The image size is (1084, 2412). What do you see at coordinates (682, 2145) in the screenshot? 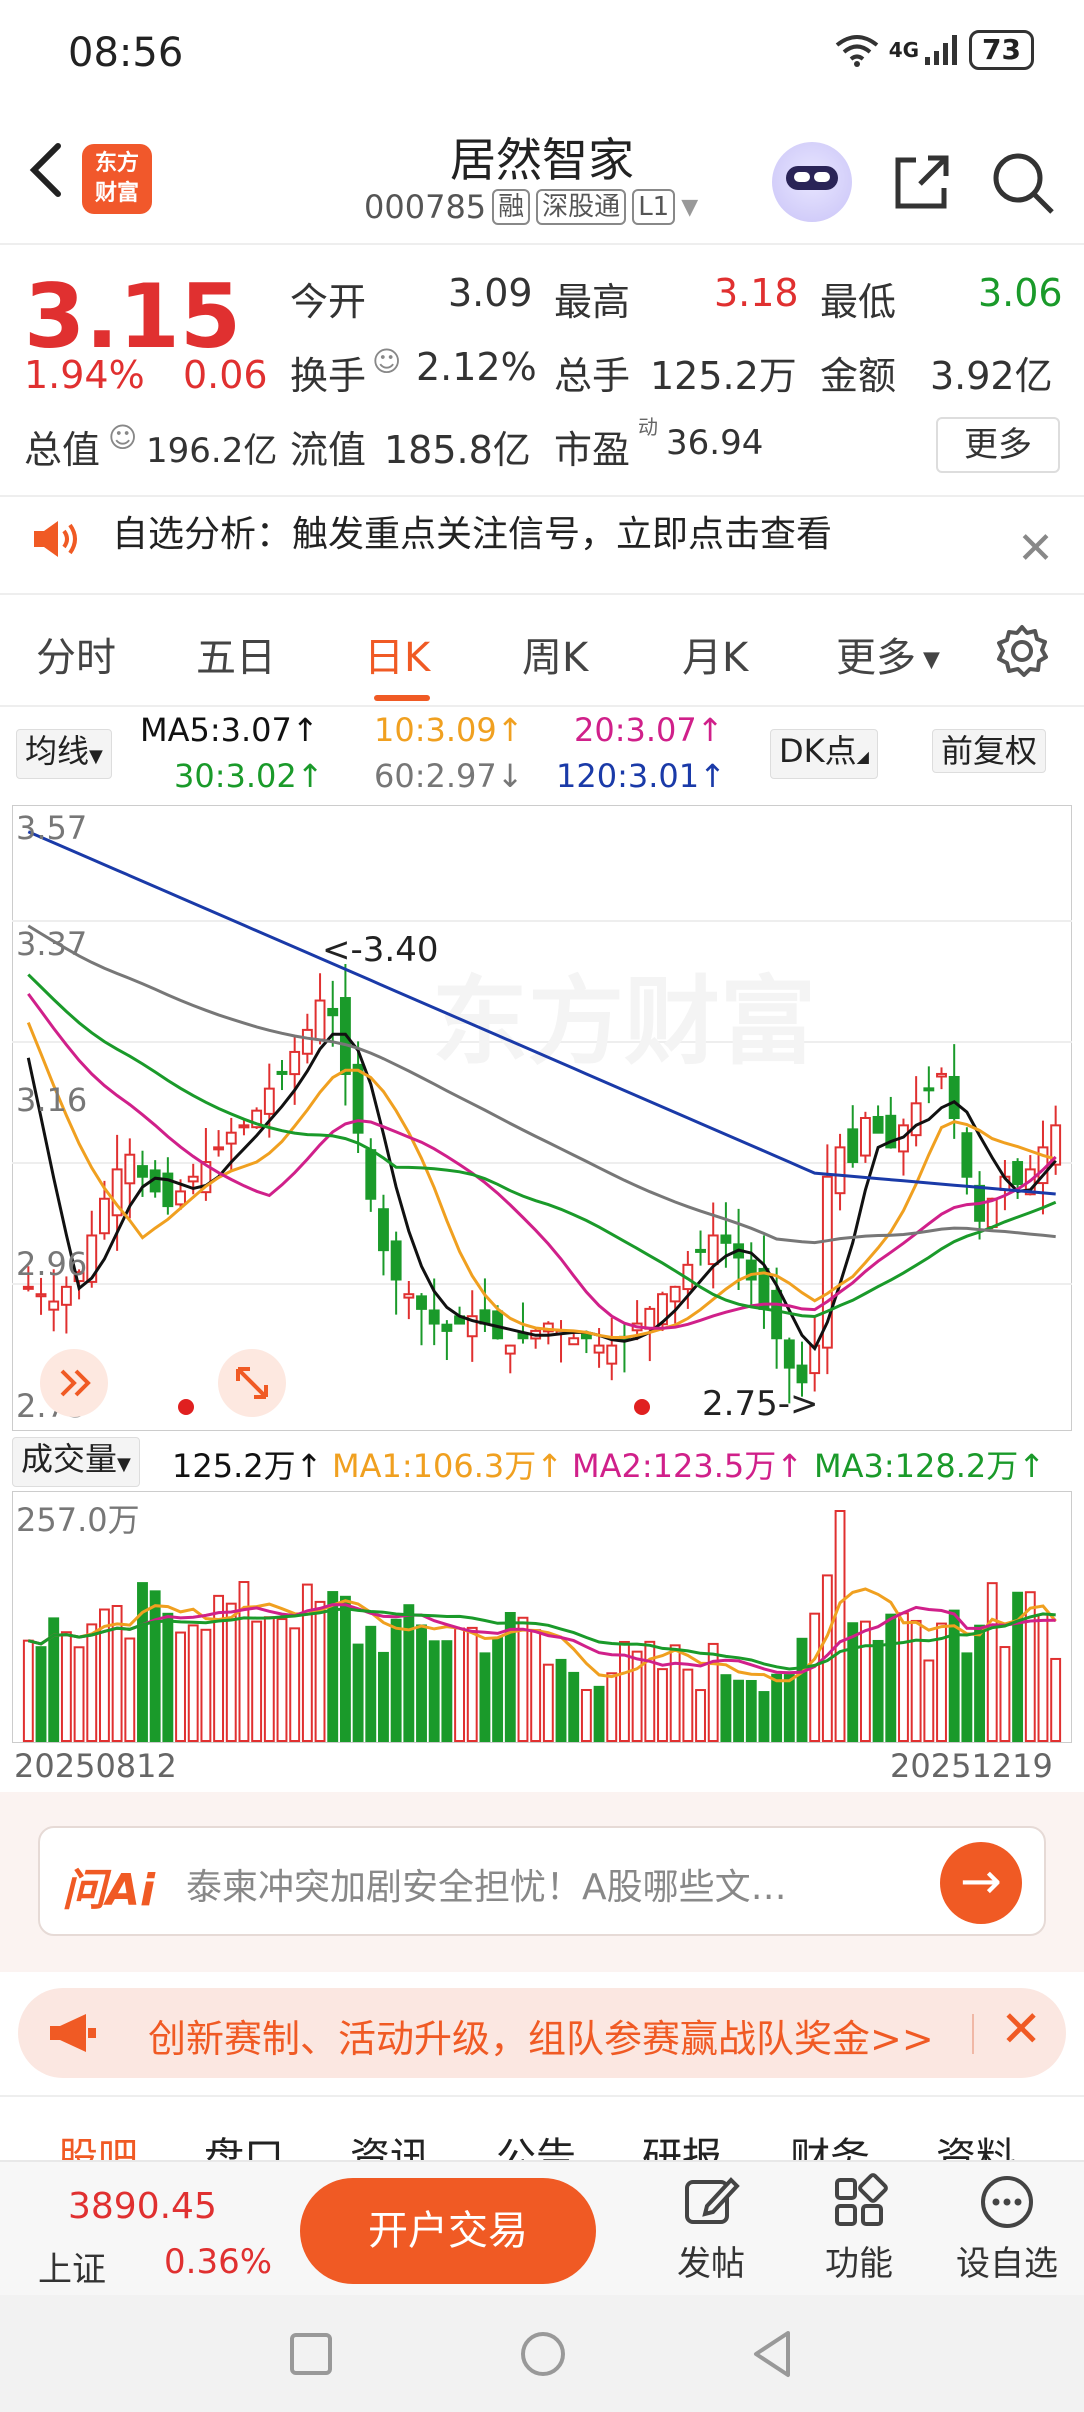
I see `tab-research: 研报` at bounding box center [682, 2145].